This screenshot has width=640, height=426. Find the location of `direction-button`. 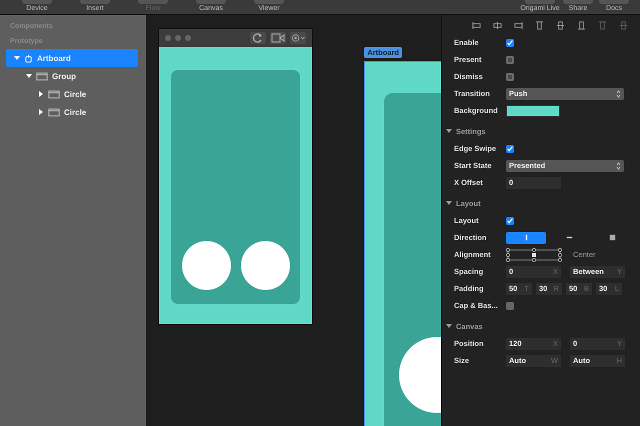

direction-button is located at coordinates (526, 238).